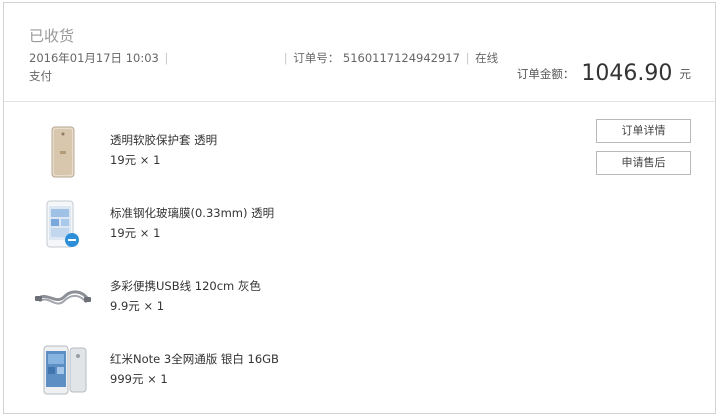 The image size is (720, 420). I want to click on order-number: 5160117124942917, so click(401, 58).